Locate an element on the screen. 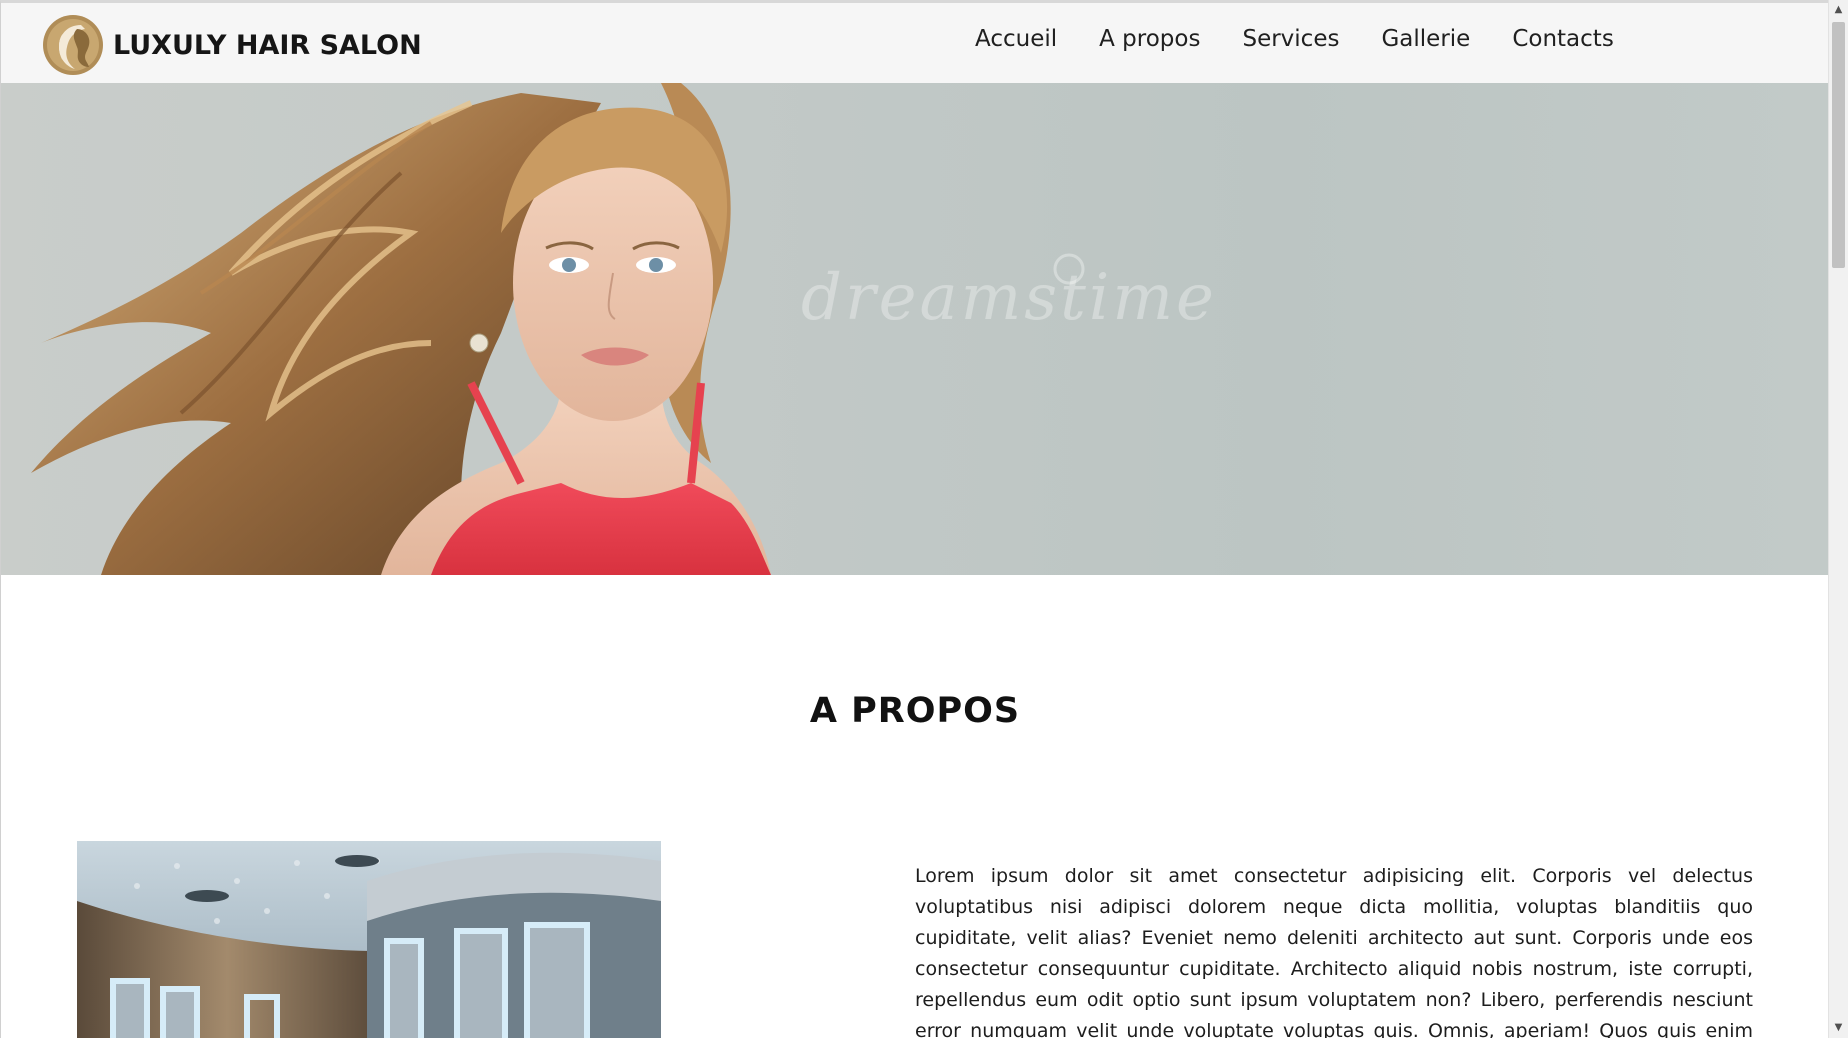 This screenshot has width=1848, height=1038. salon-interior-illustration is located at coordinates (369, 939).